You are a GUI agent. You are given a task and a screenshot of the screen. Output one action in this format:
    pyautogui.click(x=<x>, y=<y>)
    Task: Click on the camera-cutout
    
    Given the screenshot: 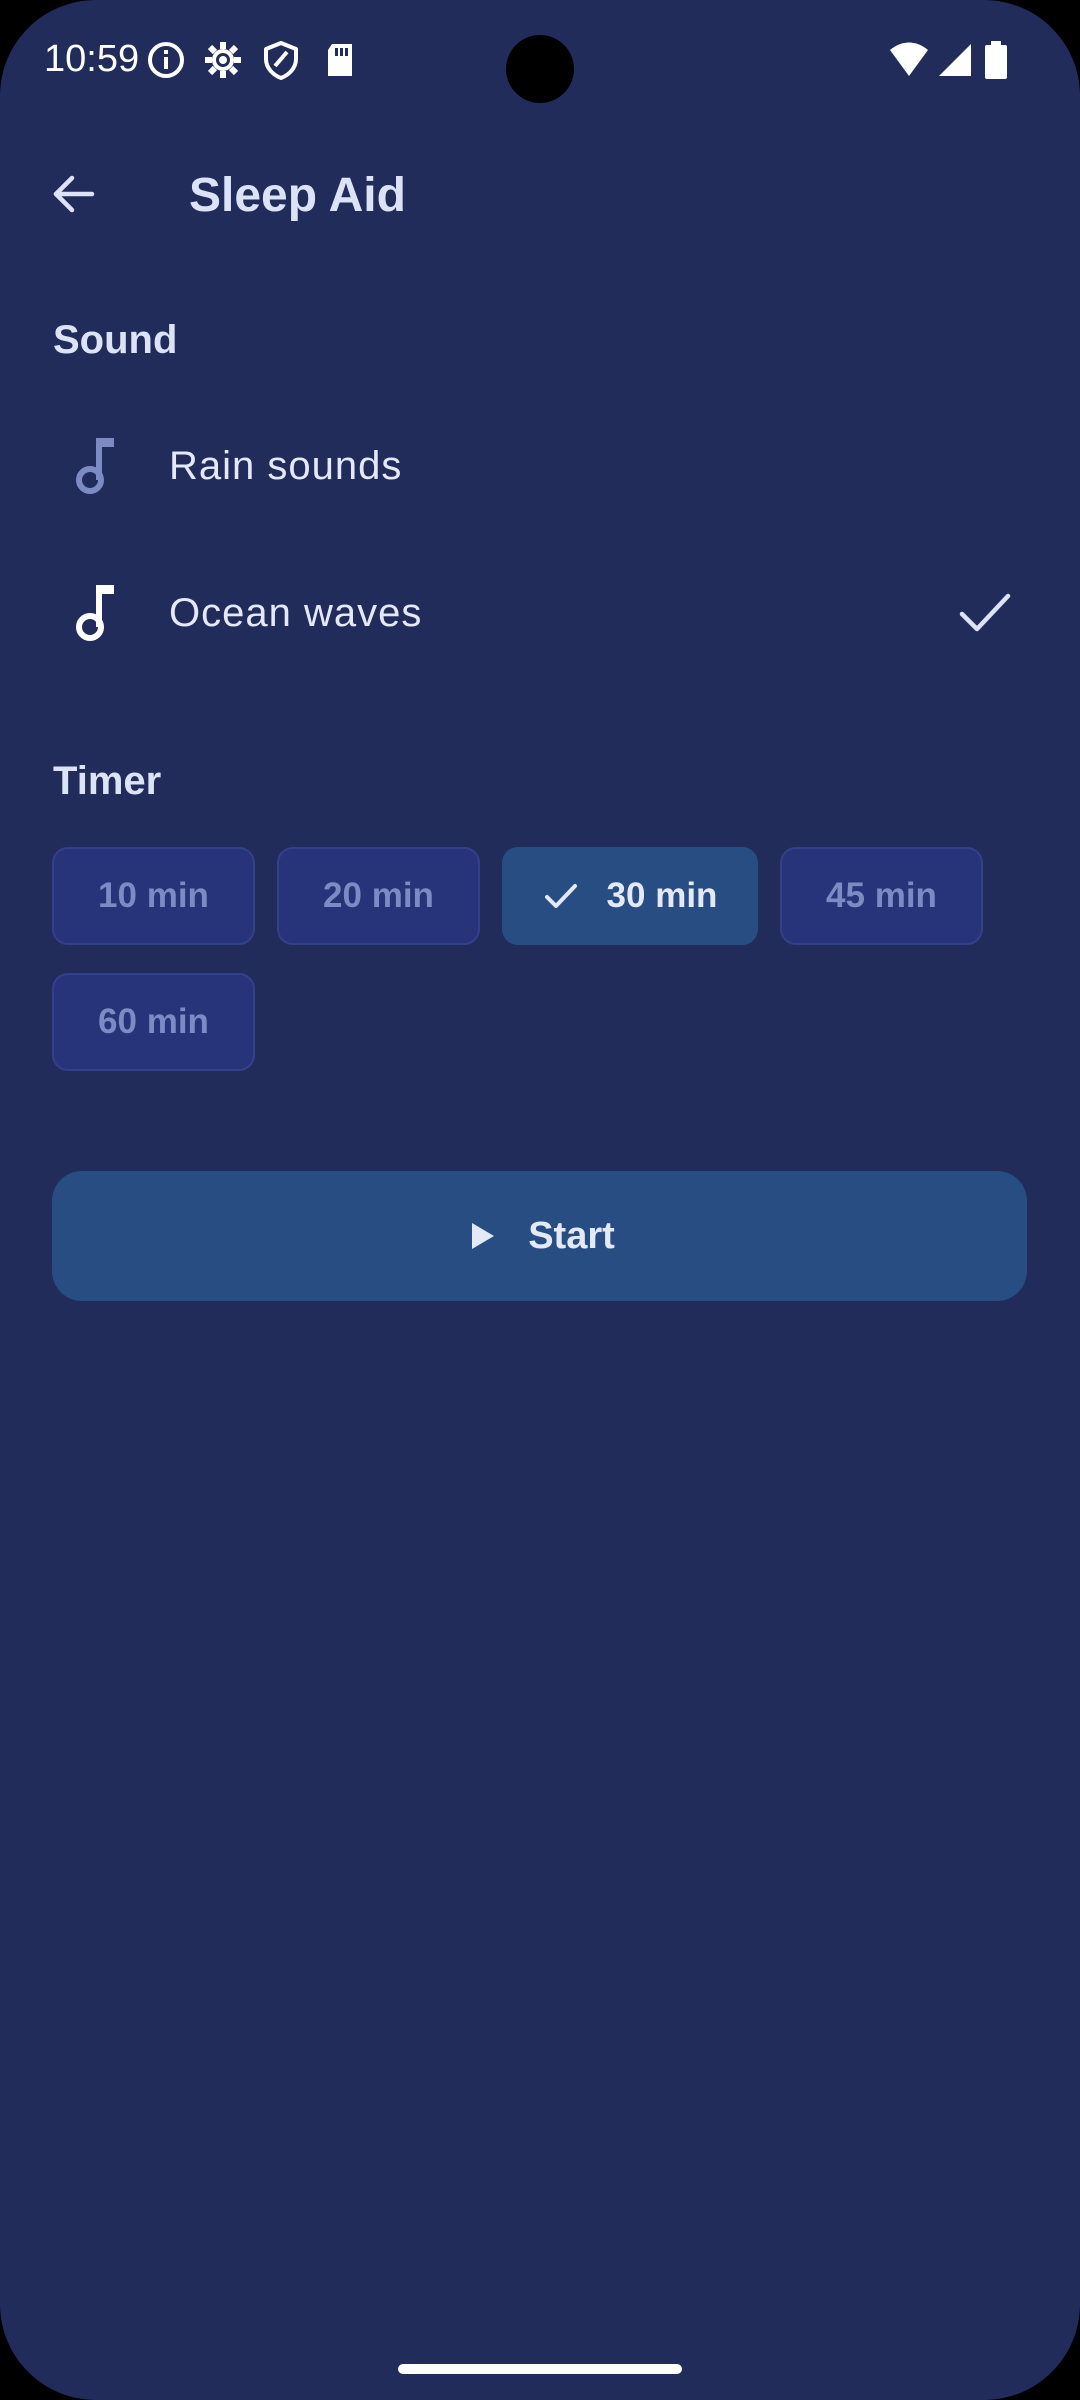 What is the action you would take?
    pyautogui.click(x=540, y=69)
    